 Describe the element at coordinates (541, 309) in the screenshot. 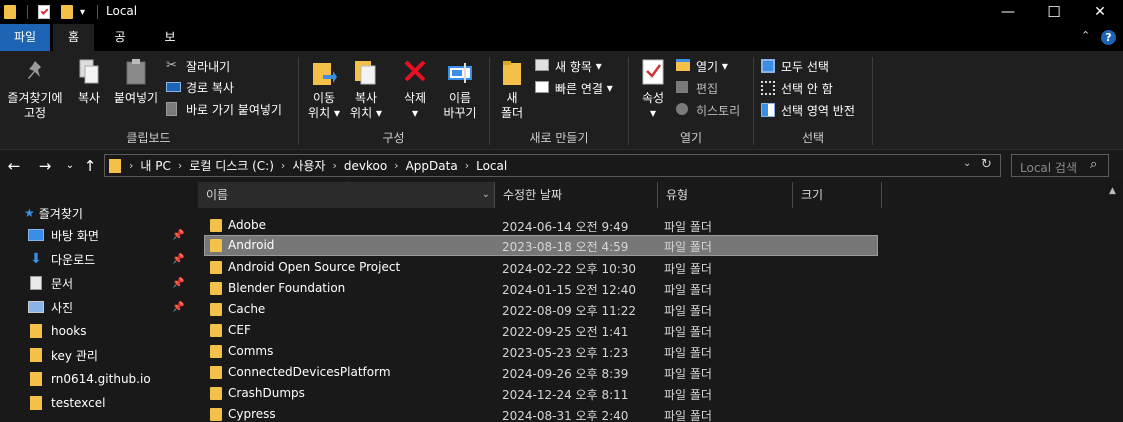

I see `file-row: Cache 2022-08-09 오후 11:22 파일 폴더` at that location.